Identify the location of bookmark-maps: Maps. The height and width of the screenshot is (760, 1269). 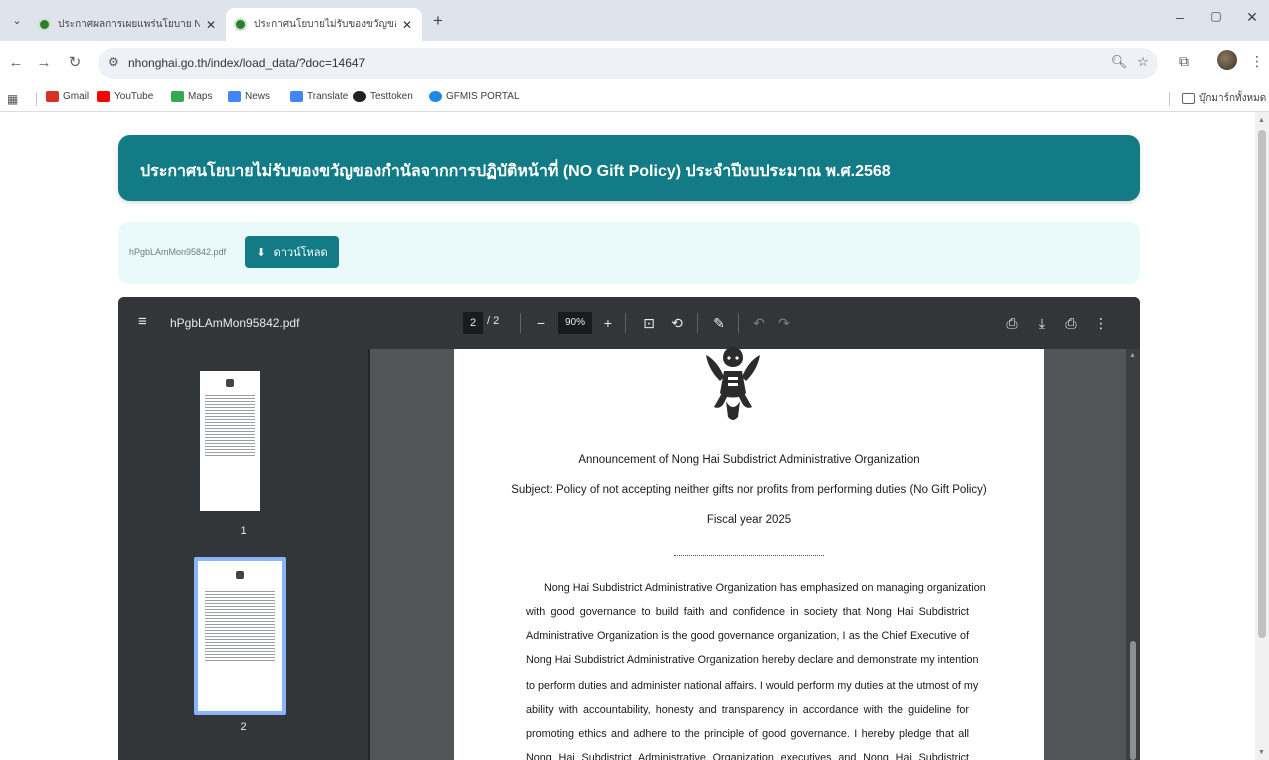
(191, 96).